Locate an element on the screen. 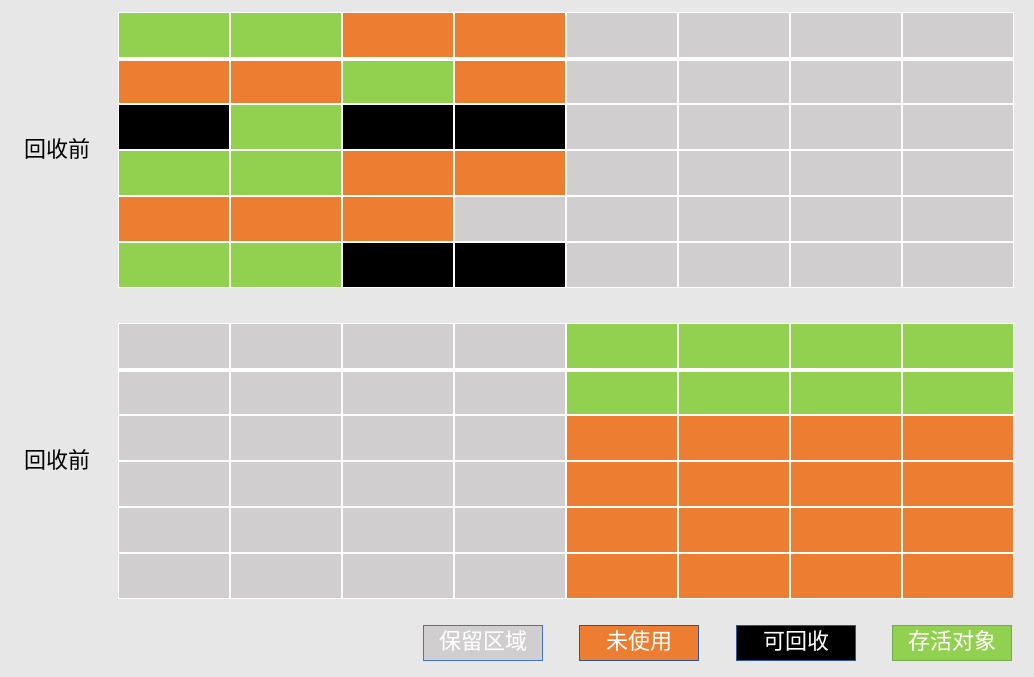 This screenshot has width=1034, height=677. legend-reclaimable: 可回收 is located at coordinates (796, 643).